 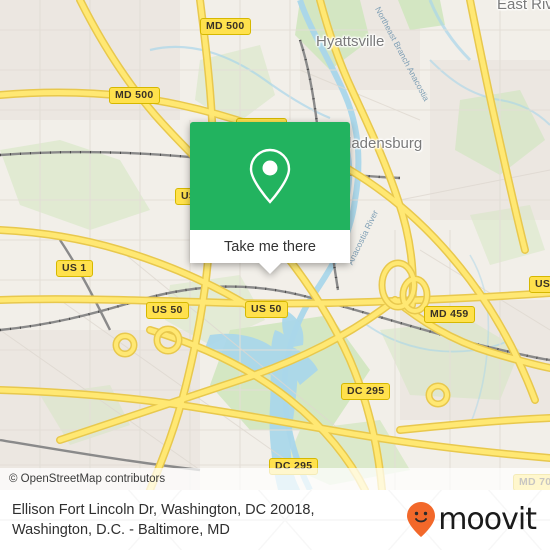 What do you see at coordinates (380, 143) in the screenshot?
I see `place-label: Bladensburg` at bounding box center [380, 143].